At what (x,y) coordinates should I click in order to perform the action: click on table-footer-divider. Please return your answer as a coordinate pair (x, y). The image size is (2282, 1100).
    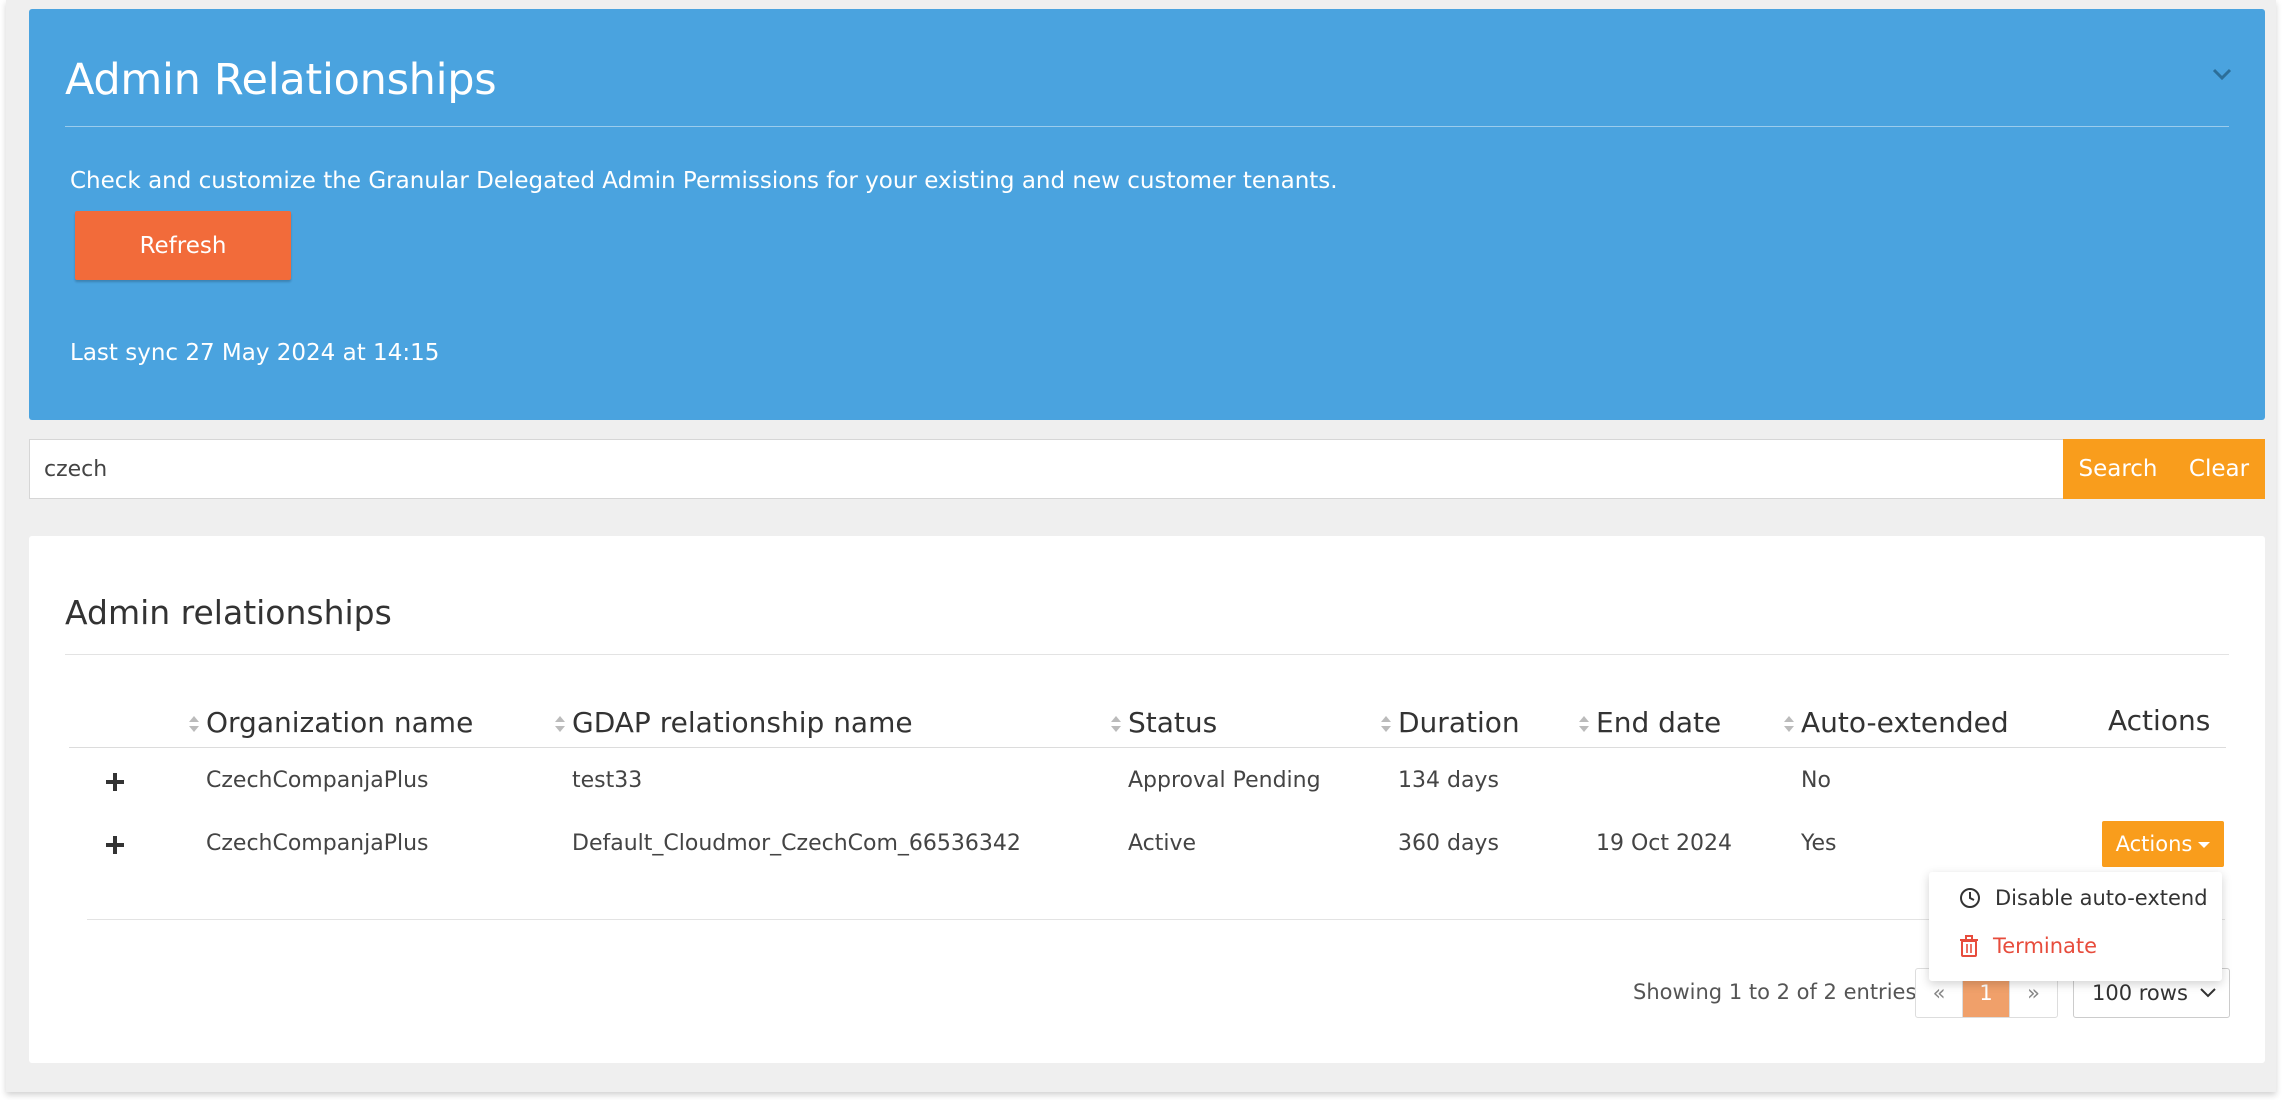
    Looking at the image, I should click on (1156, 919).